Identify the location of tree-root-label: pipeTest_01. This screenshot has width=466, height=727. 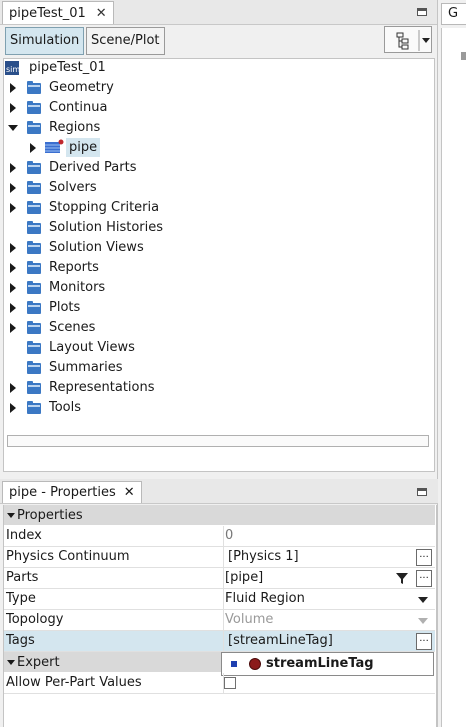
(67, 67).